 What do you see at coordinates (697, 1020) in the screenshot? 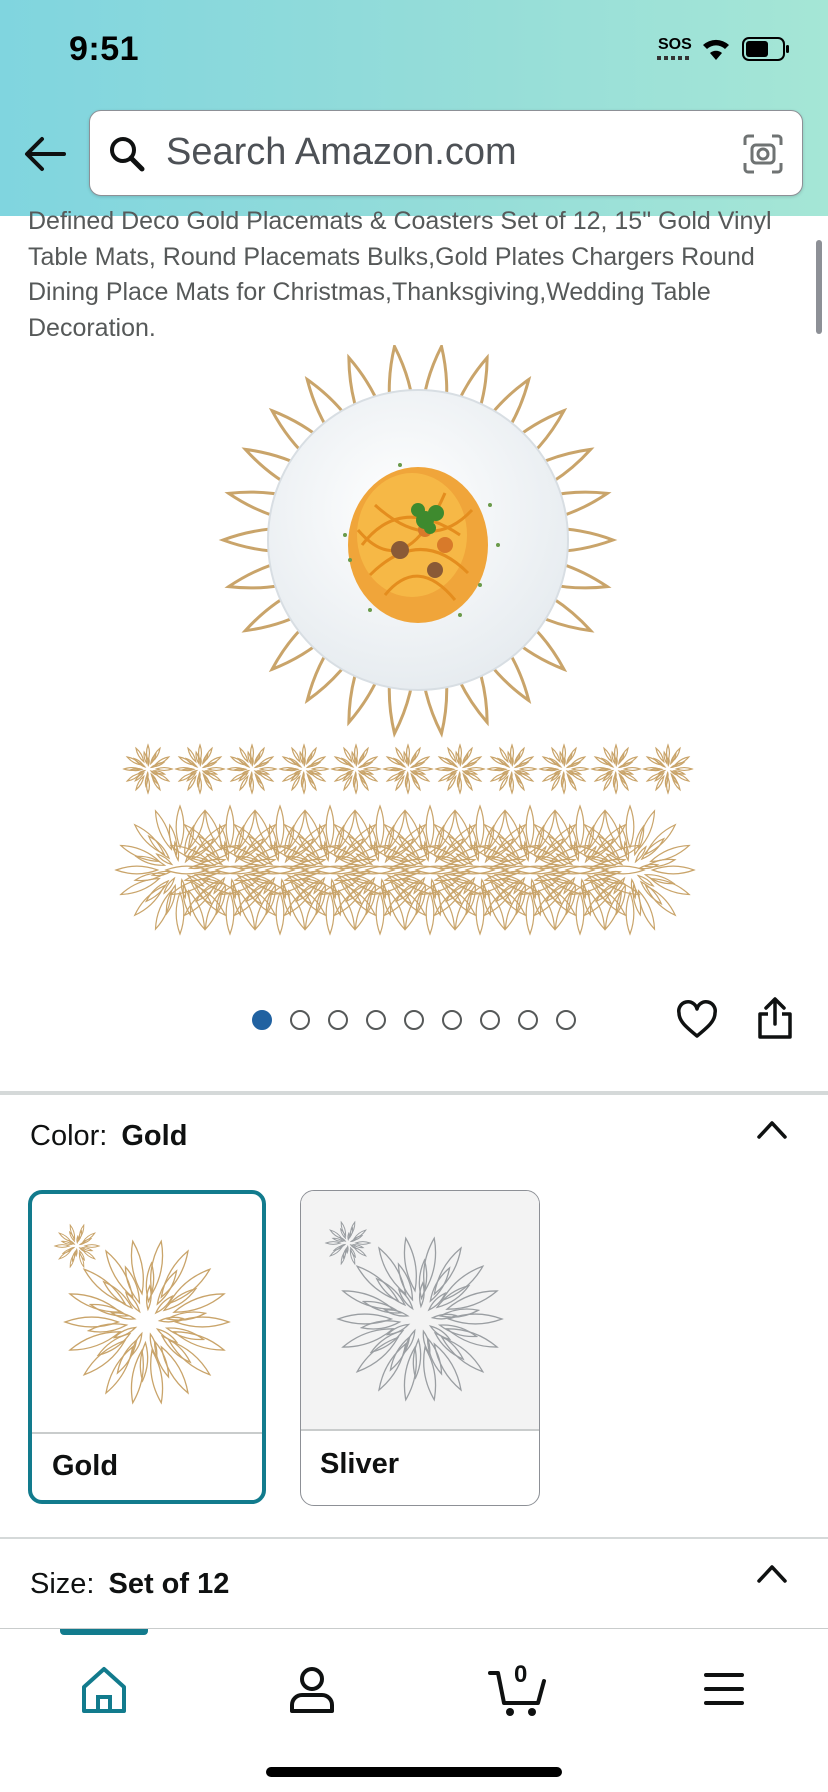
I see `heart-icon` at bounding box center [697, 1020].